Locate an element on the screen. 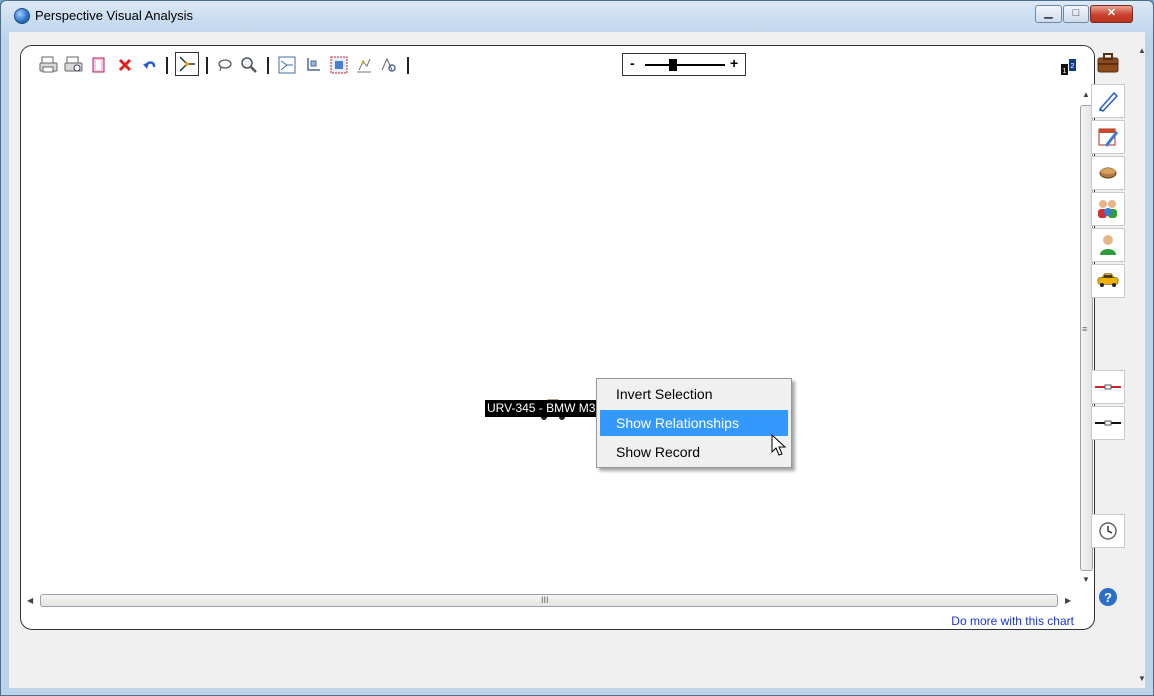 The height and width of the screenshot is (696, 1154). delete-icon is located at coordinates (125, 65).